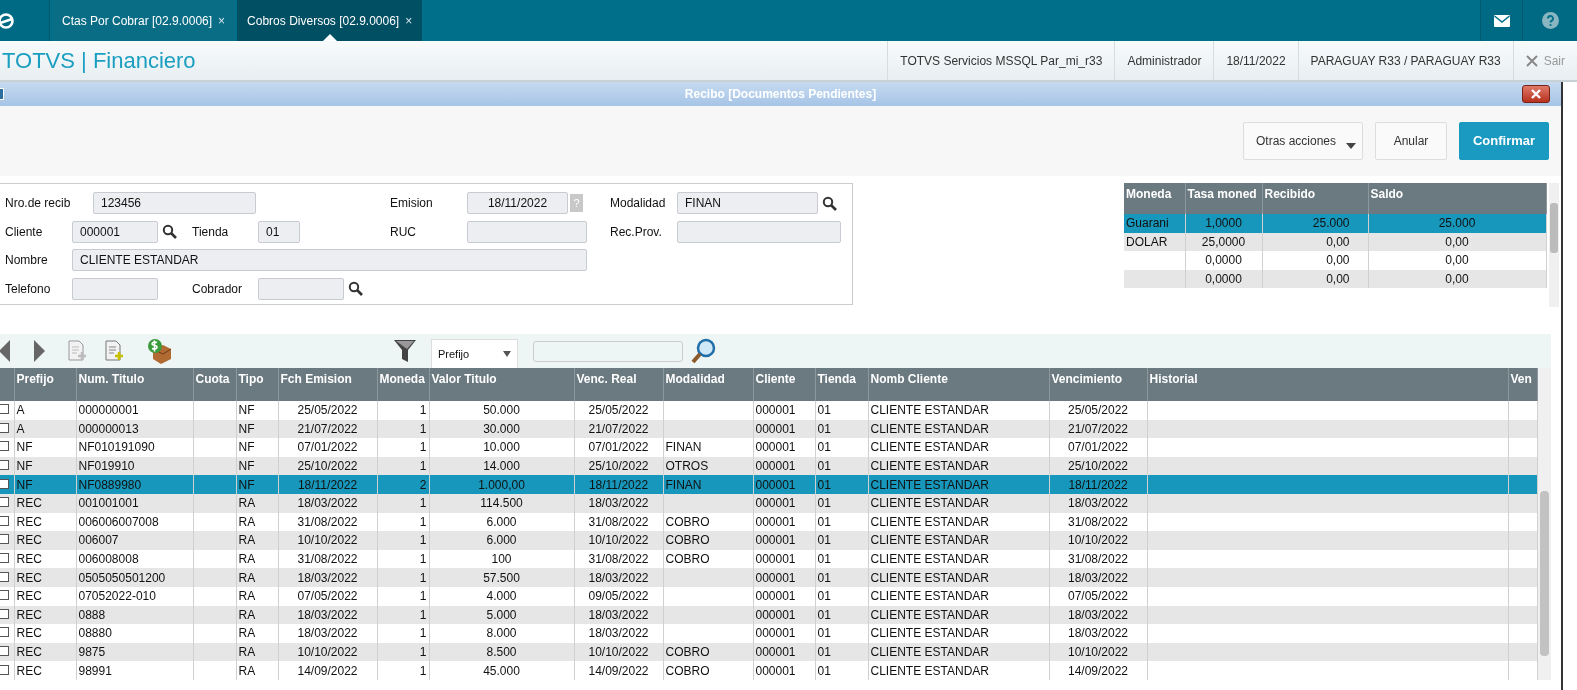 The width and height of the screenshot is (1577, 690). I want to click on table-row: NF NF010191090 NF 07/01/2022 1 10.000 07/01/2022 FINAN 000001 01 CLIENTE ESTANDAR 07/01/2022, so click(768, 447).